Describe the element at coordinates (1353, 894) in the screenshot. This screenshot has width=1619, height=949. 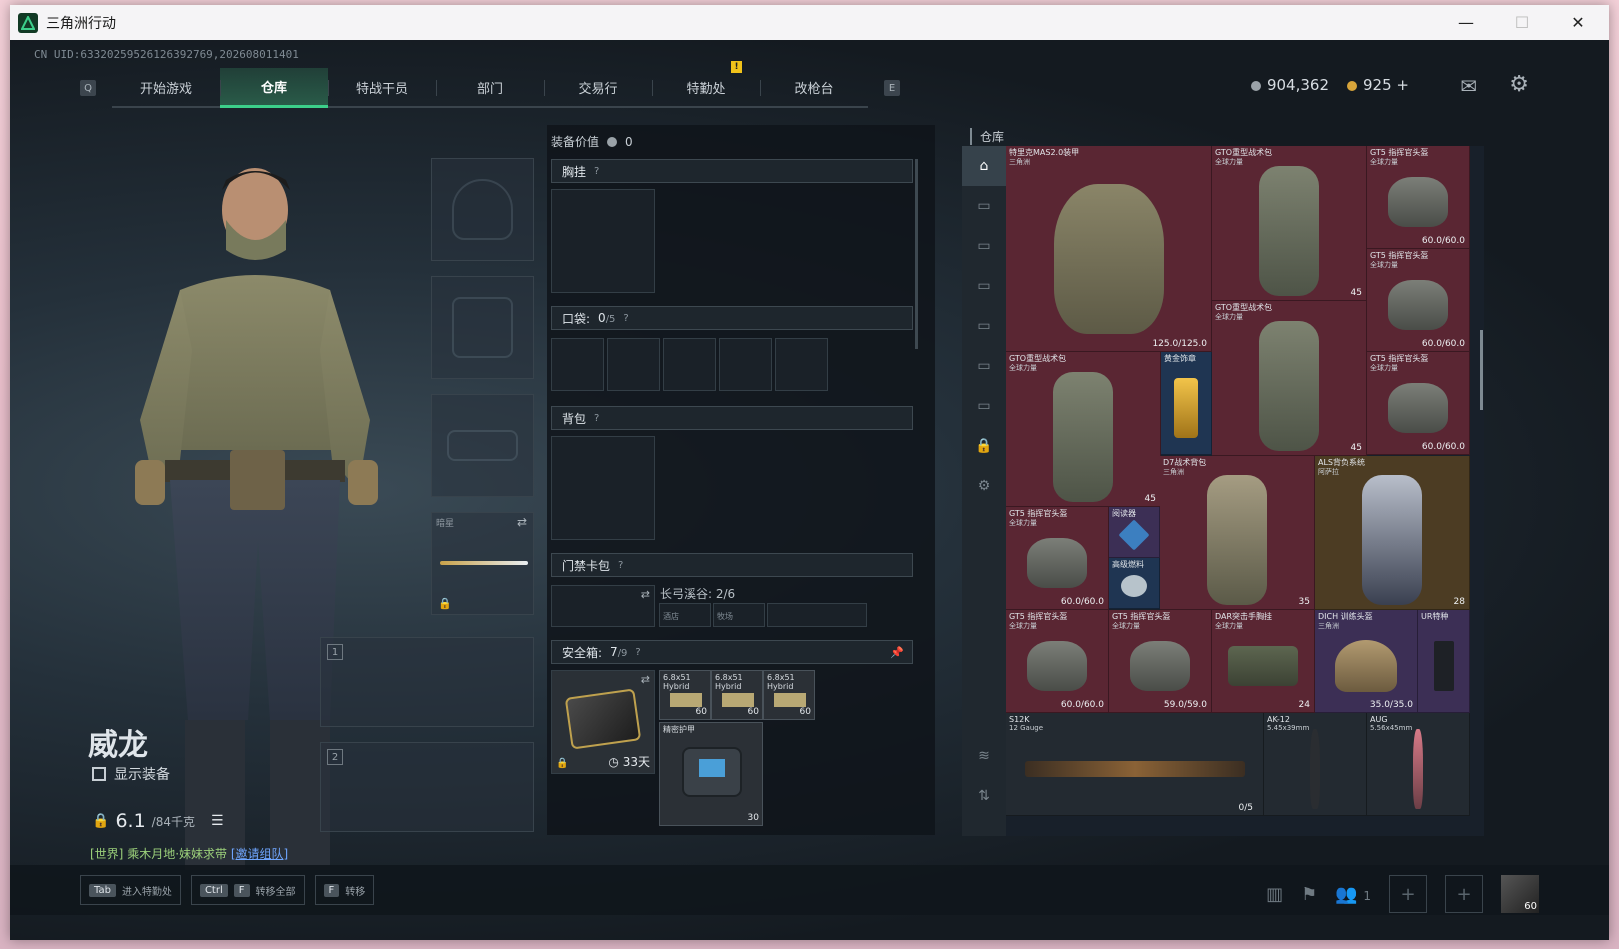
I see `squad-icon: 👥 1` at that location.